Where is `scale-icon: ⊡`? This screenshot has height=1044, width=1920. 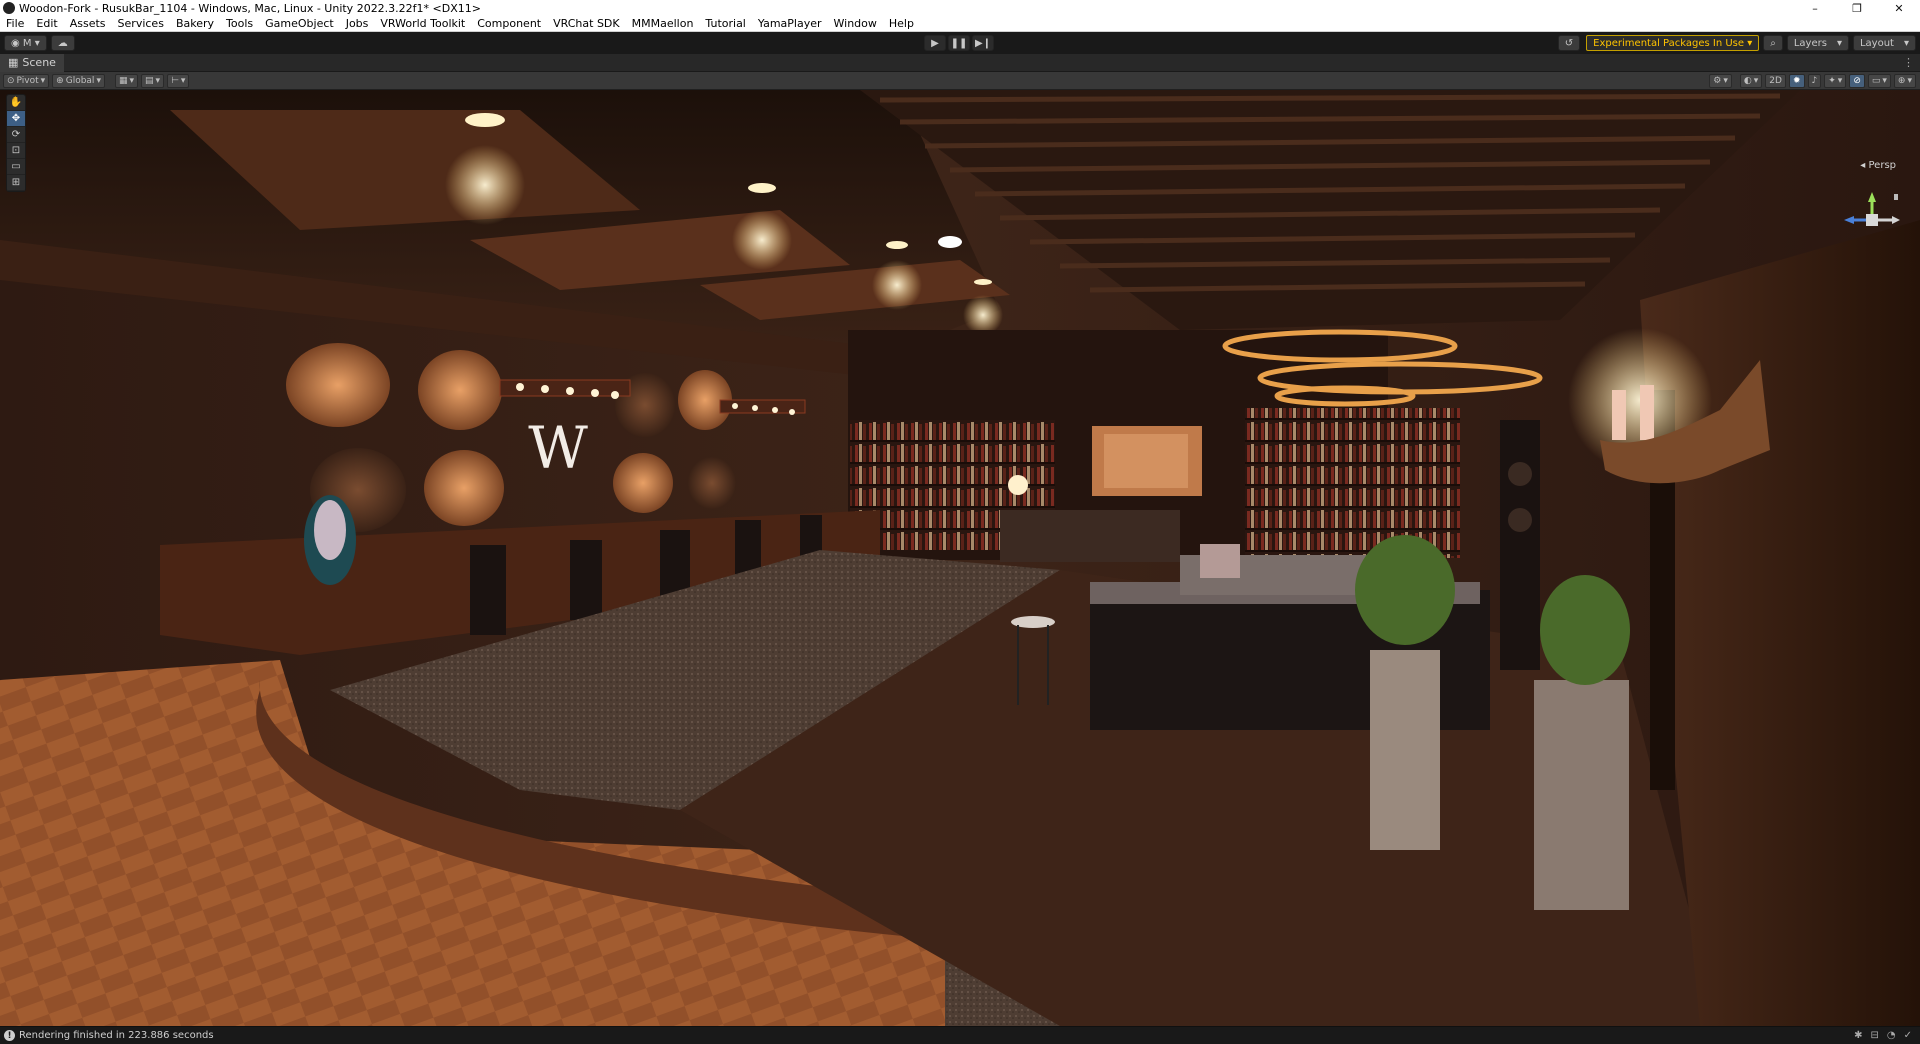 scale-icon: ⊡ is located at coordinates (16, 150).